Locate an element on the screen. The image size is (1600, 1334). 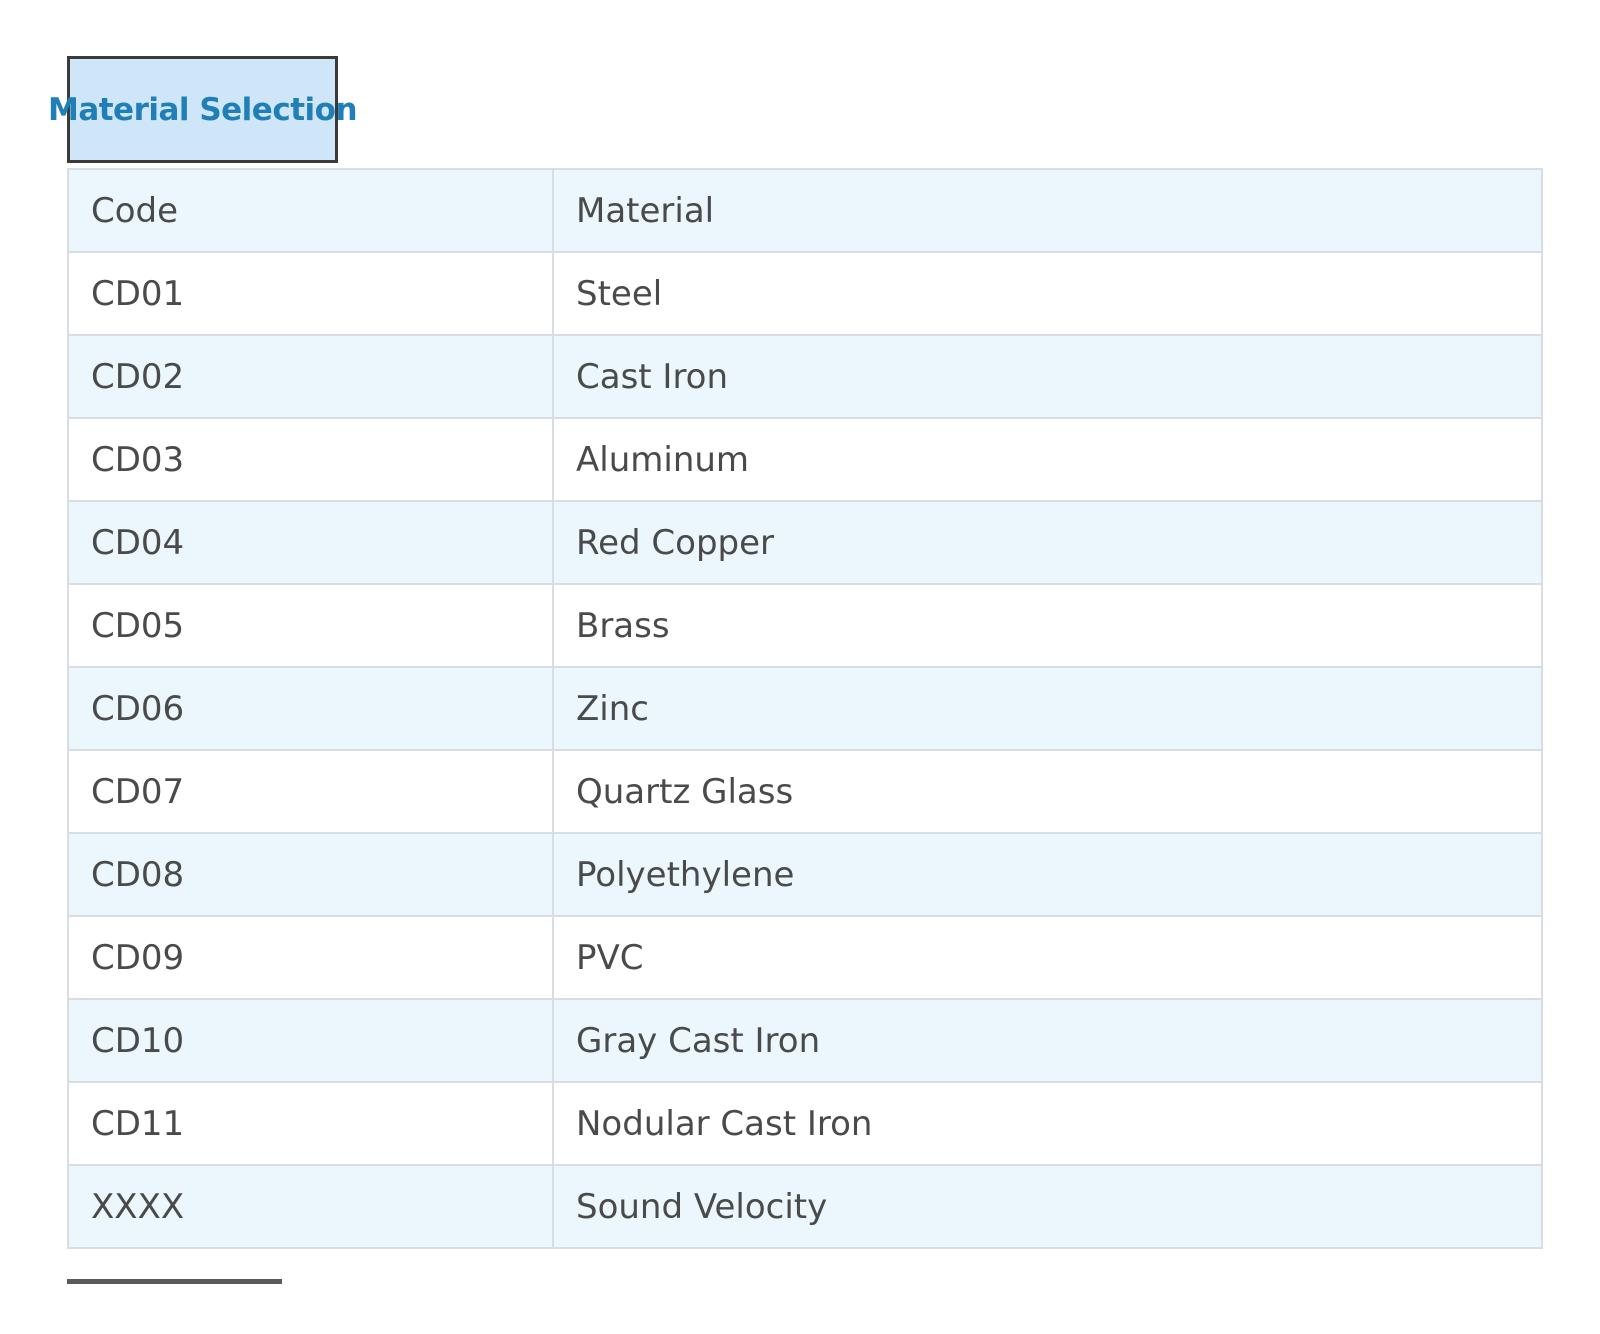
table-row: CD01 Steel is located at coordinates (805, 293).